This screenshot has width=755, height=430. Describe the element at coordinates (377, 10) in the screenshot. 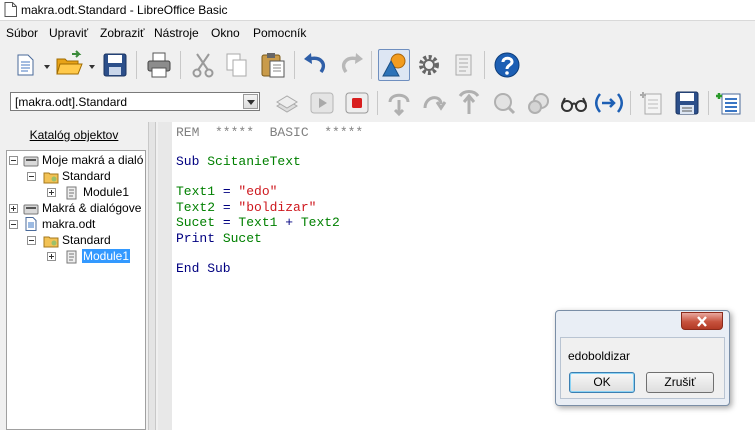

I see `title-bar: makra.odt.Standard - LibreOffice Basic` at that location.